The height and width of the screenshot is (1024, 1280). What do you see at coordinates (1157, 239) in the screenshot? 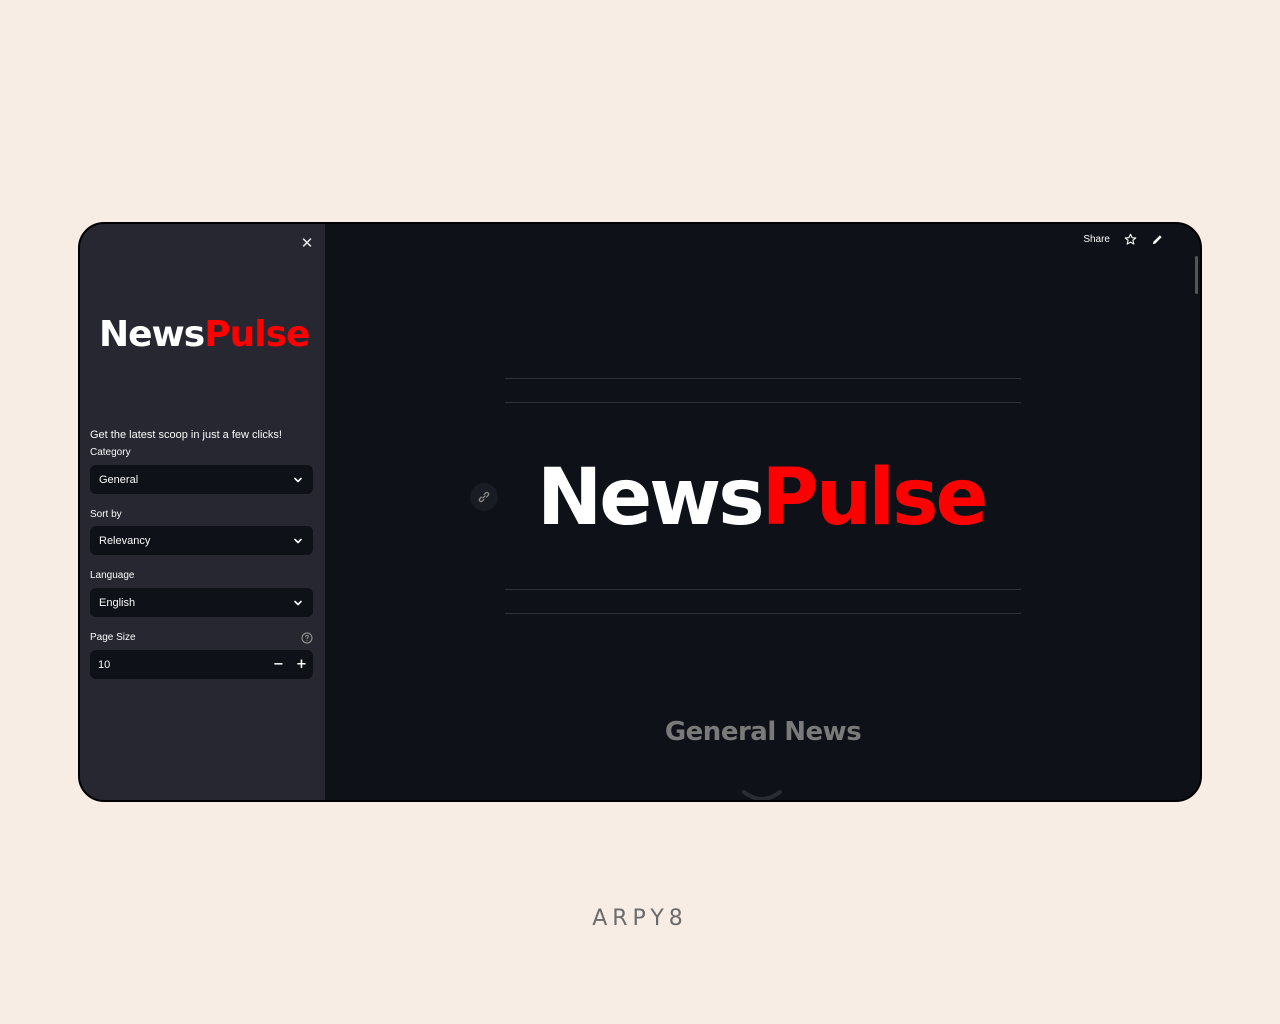
I see `edit-pencil-icon` at bounding box center [1157, 239].